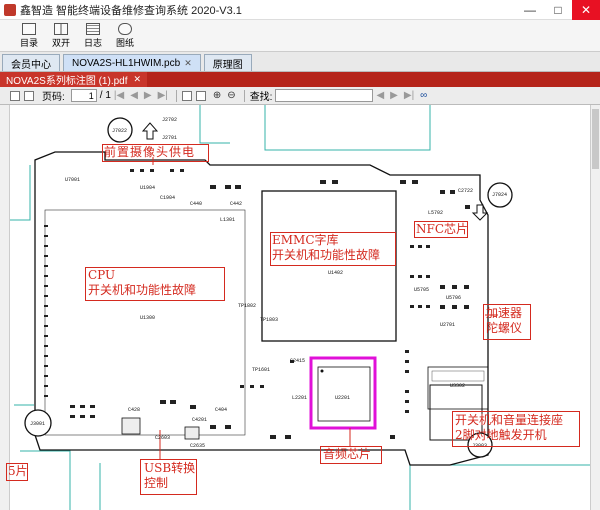  I want to click on audio-chip, so click(344, 394).